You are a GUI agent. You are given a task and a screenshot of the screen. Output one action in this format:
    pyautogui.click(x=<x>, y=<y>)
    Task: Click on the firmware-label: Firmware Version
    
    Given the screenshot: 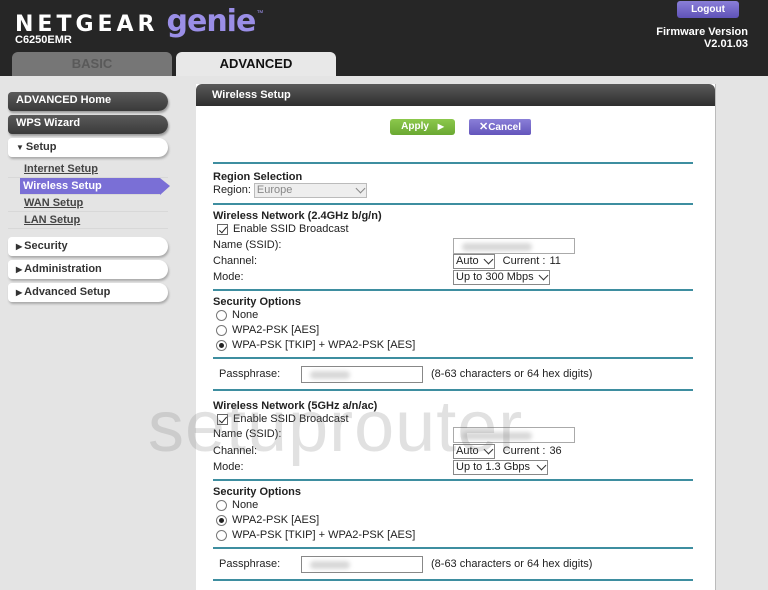 What is the action you would take?
    pyautogui.click(x=702, y=32)
    